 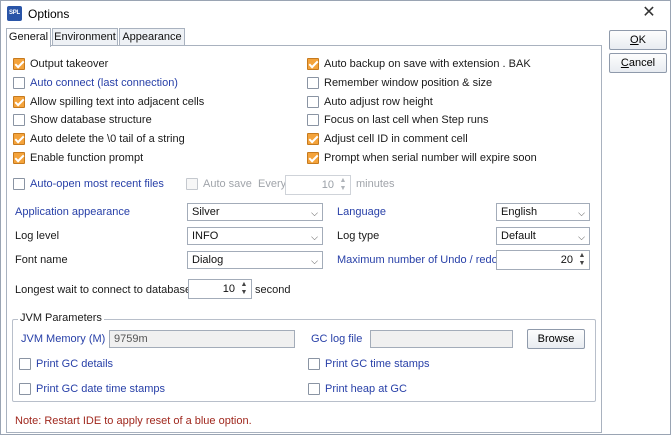 What do you see at coordinates (417, 260) in the screenshot?
I see `max-undo-label: Maximum number of Undo / redo` at bounding box center [417, 260].